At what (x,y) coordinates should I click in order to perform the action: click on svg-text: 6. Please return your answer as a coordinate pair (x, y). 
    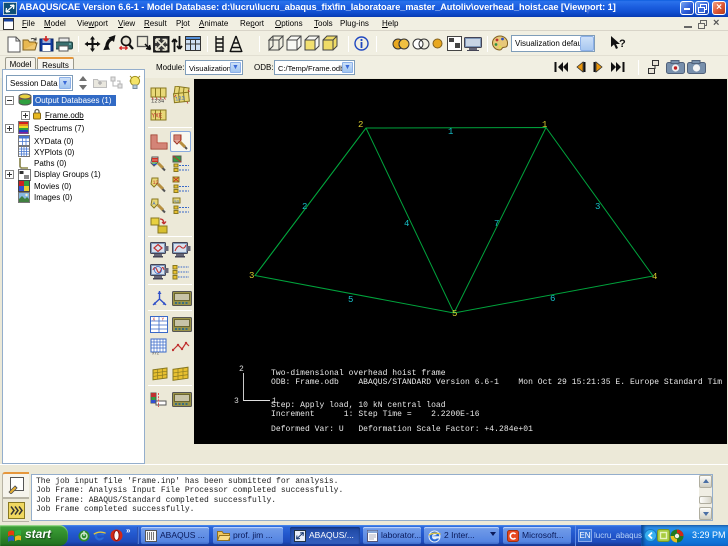
    Looking at the image, I should click on (552, 299).